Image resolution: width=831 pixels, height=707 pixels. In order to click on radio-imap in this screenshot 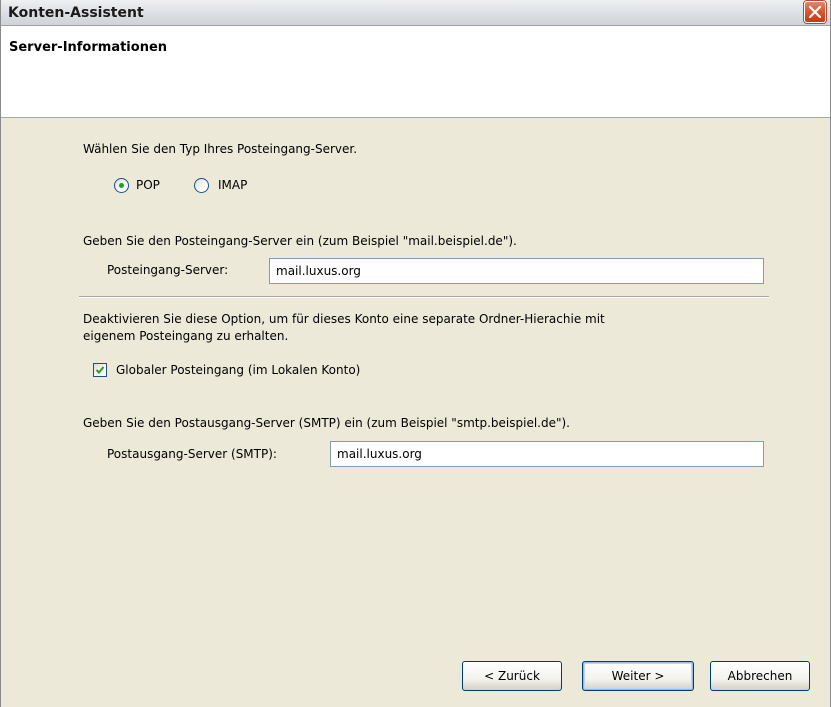, I will do `click(201, 185)`.